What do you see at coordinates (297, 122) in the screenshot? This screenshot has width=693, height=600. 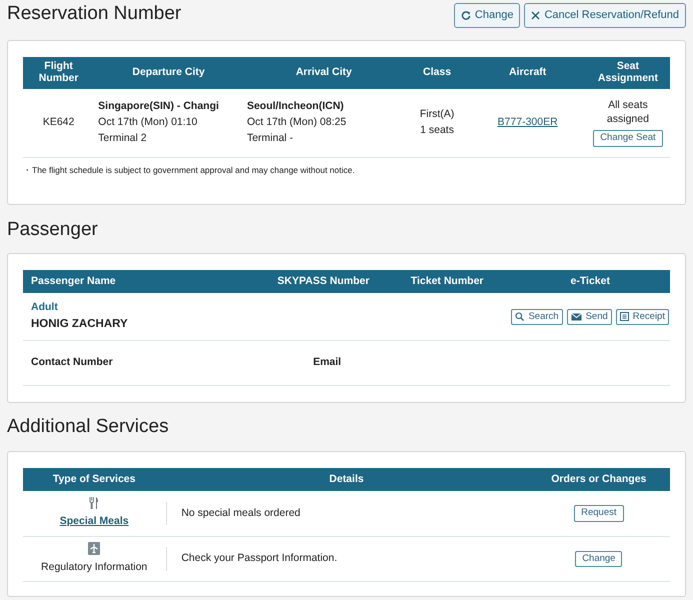 I see `date-time: Oct 17th (Mon) 08:25` at bounding box center [297, 122].